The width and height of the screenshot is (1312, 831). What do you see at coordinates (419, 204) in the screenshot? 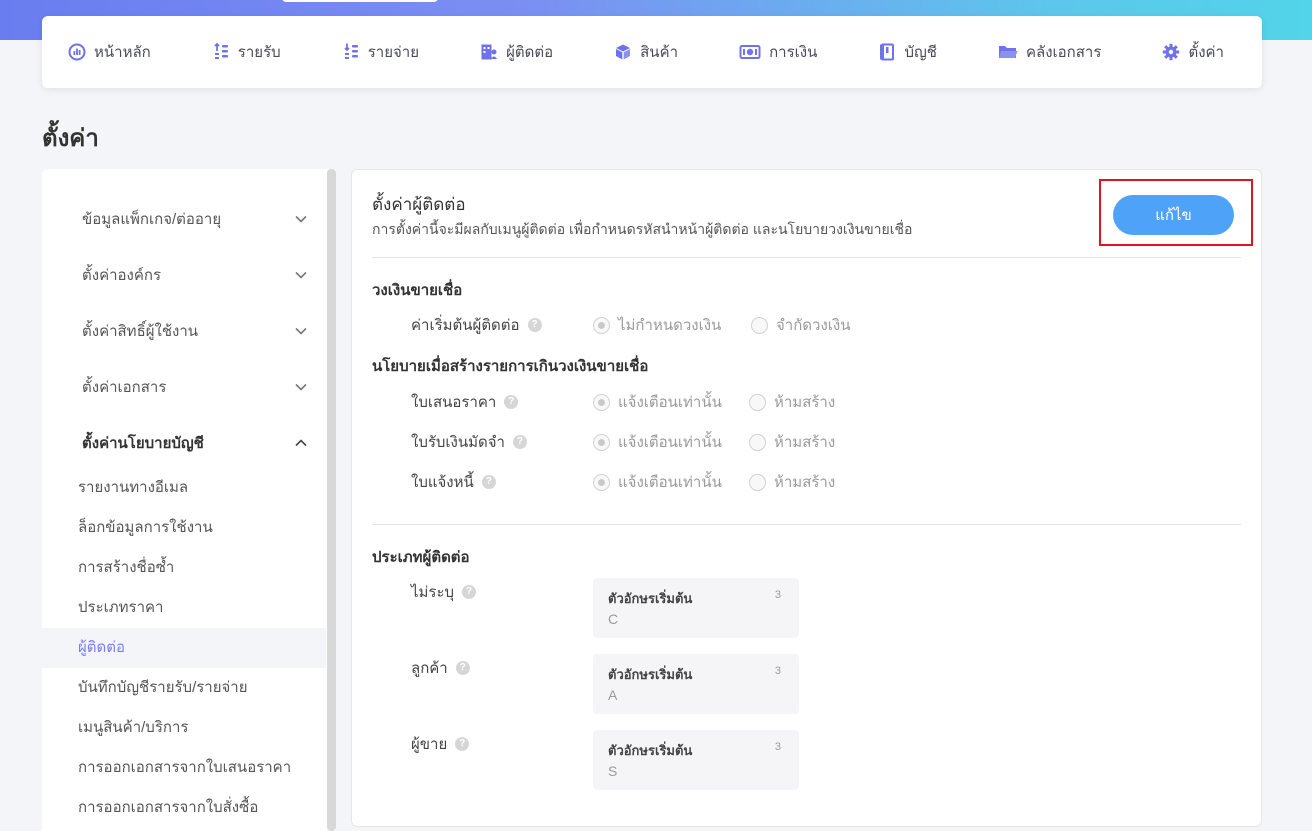
I see `panel-title: ตั้งค่าผู้ติดต่อ` at bounding box center [419, 204].